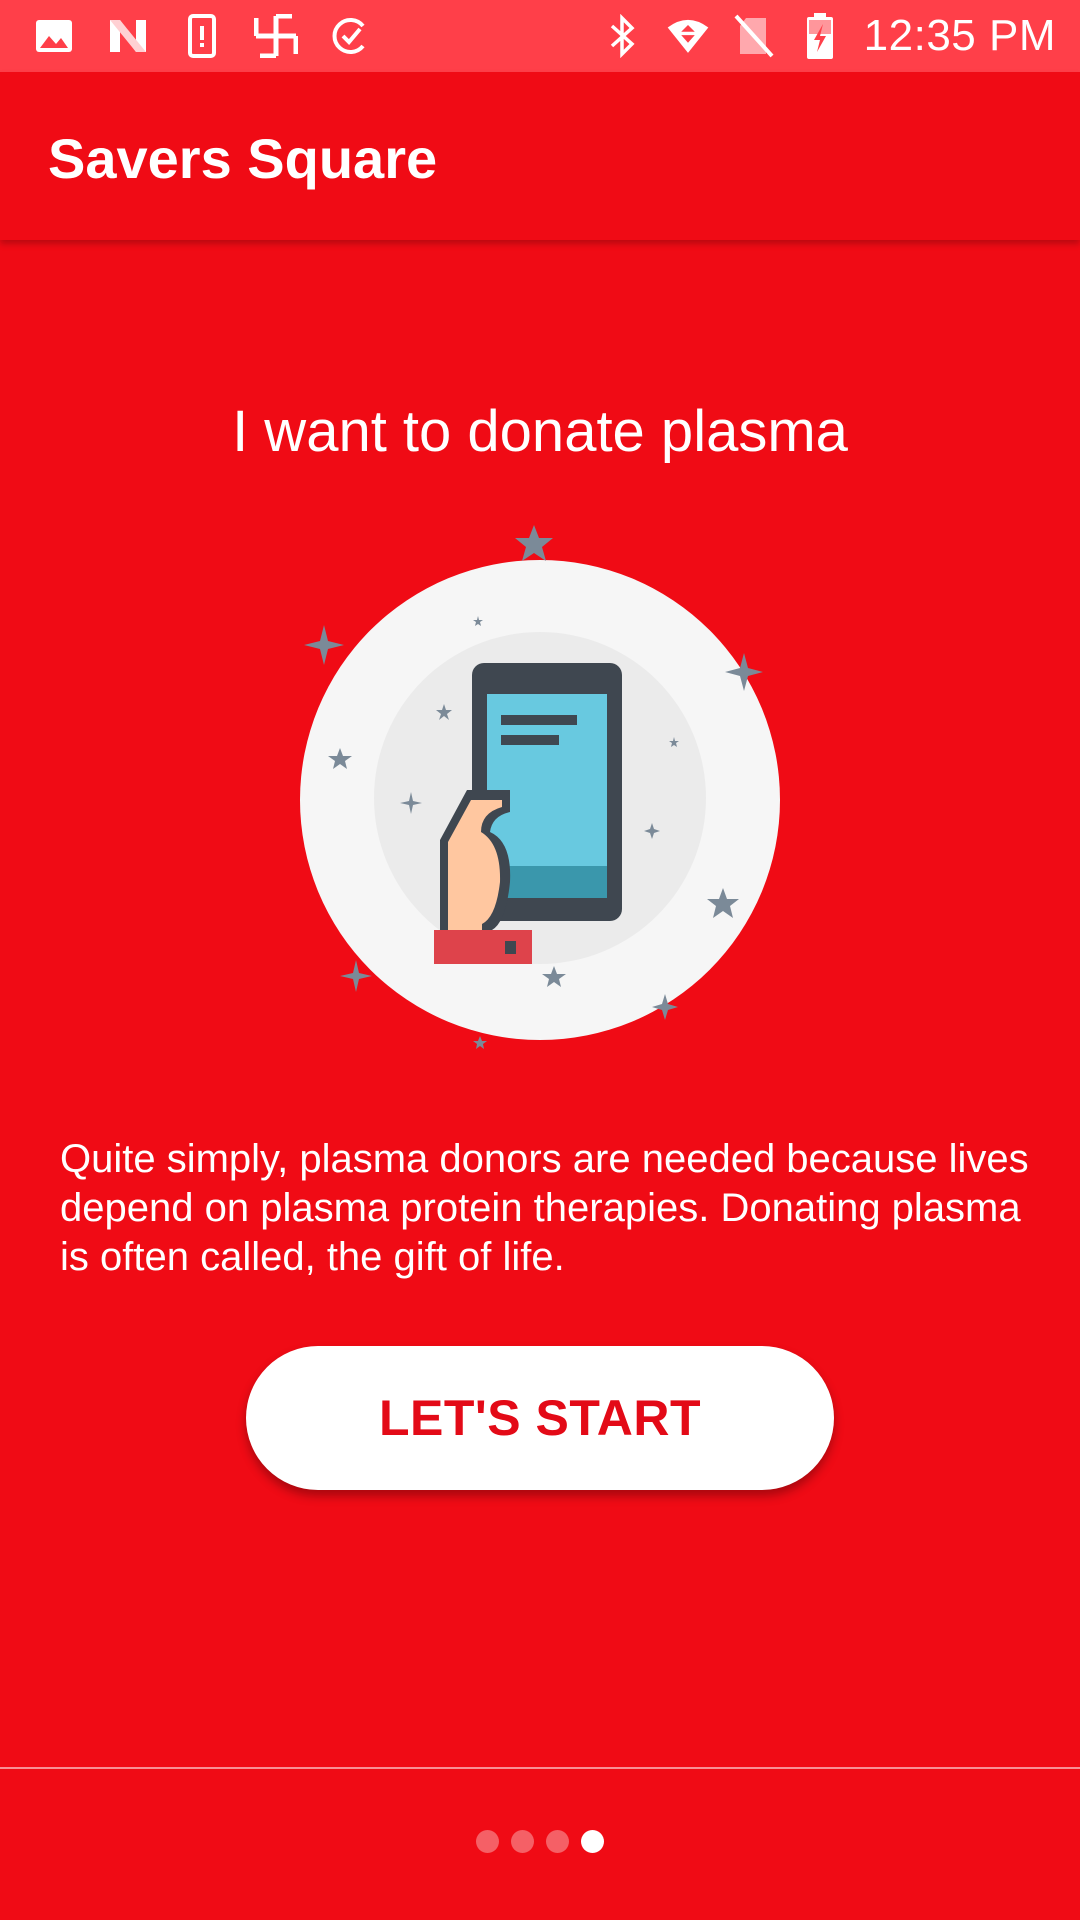  What do you see at coordinates (54, 36) in the screenshot?
I see `image-icon` at bounding box center [54, 36].